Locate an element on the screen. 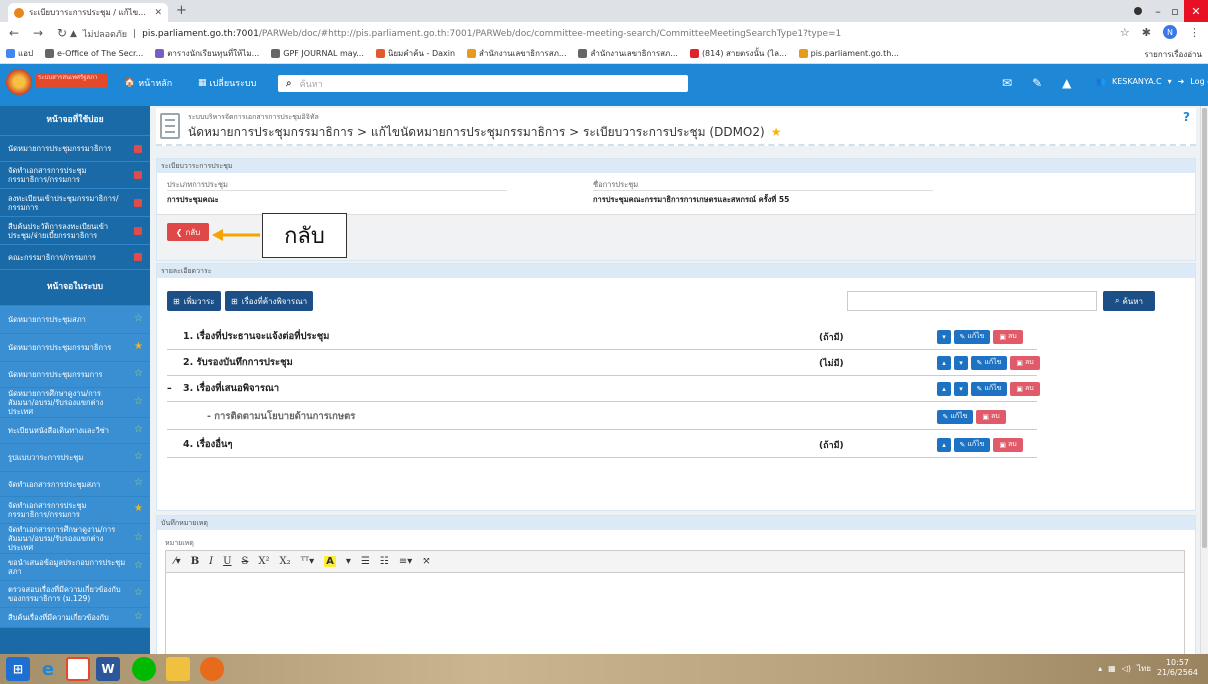 This screenshot has height=684, width=1208. bold-icon: B is located at coordinates (195, 561).